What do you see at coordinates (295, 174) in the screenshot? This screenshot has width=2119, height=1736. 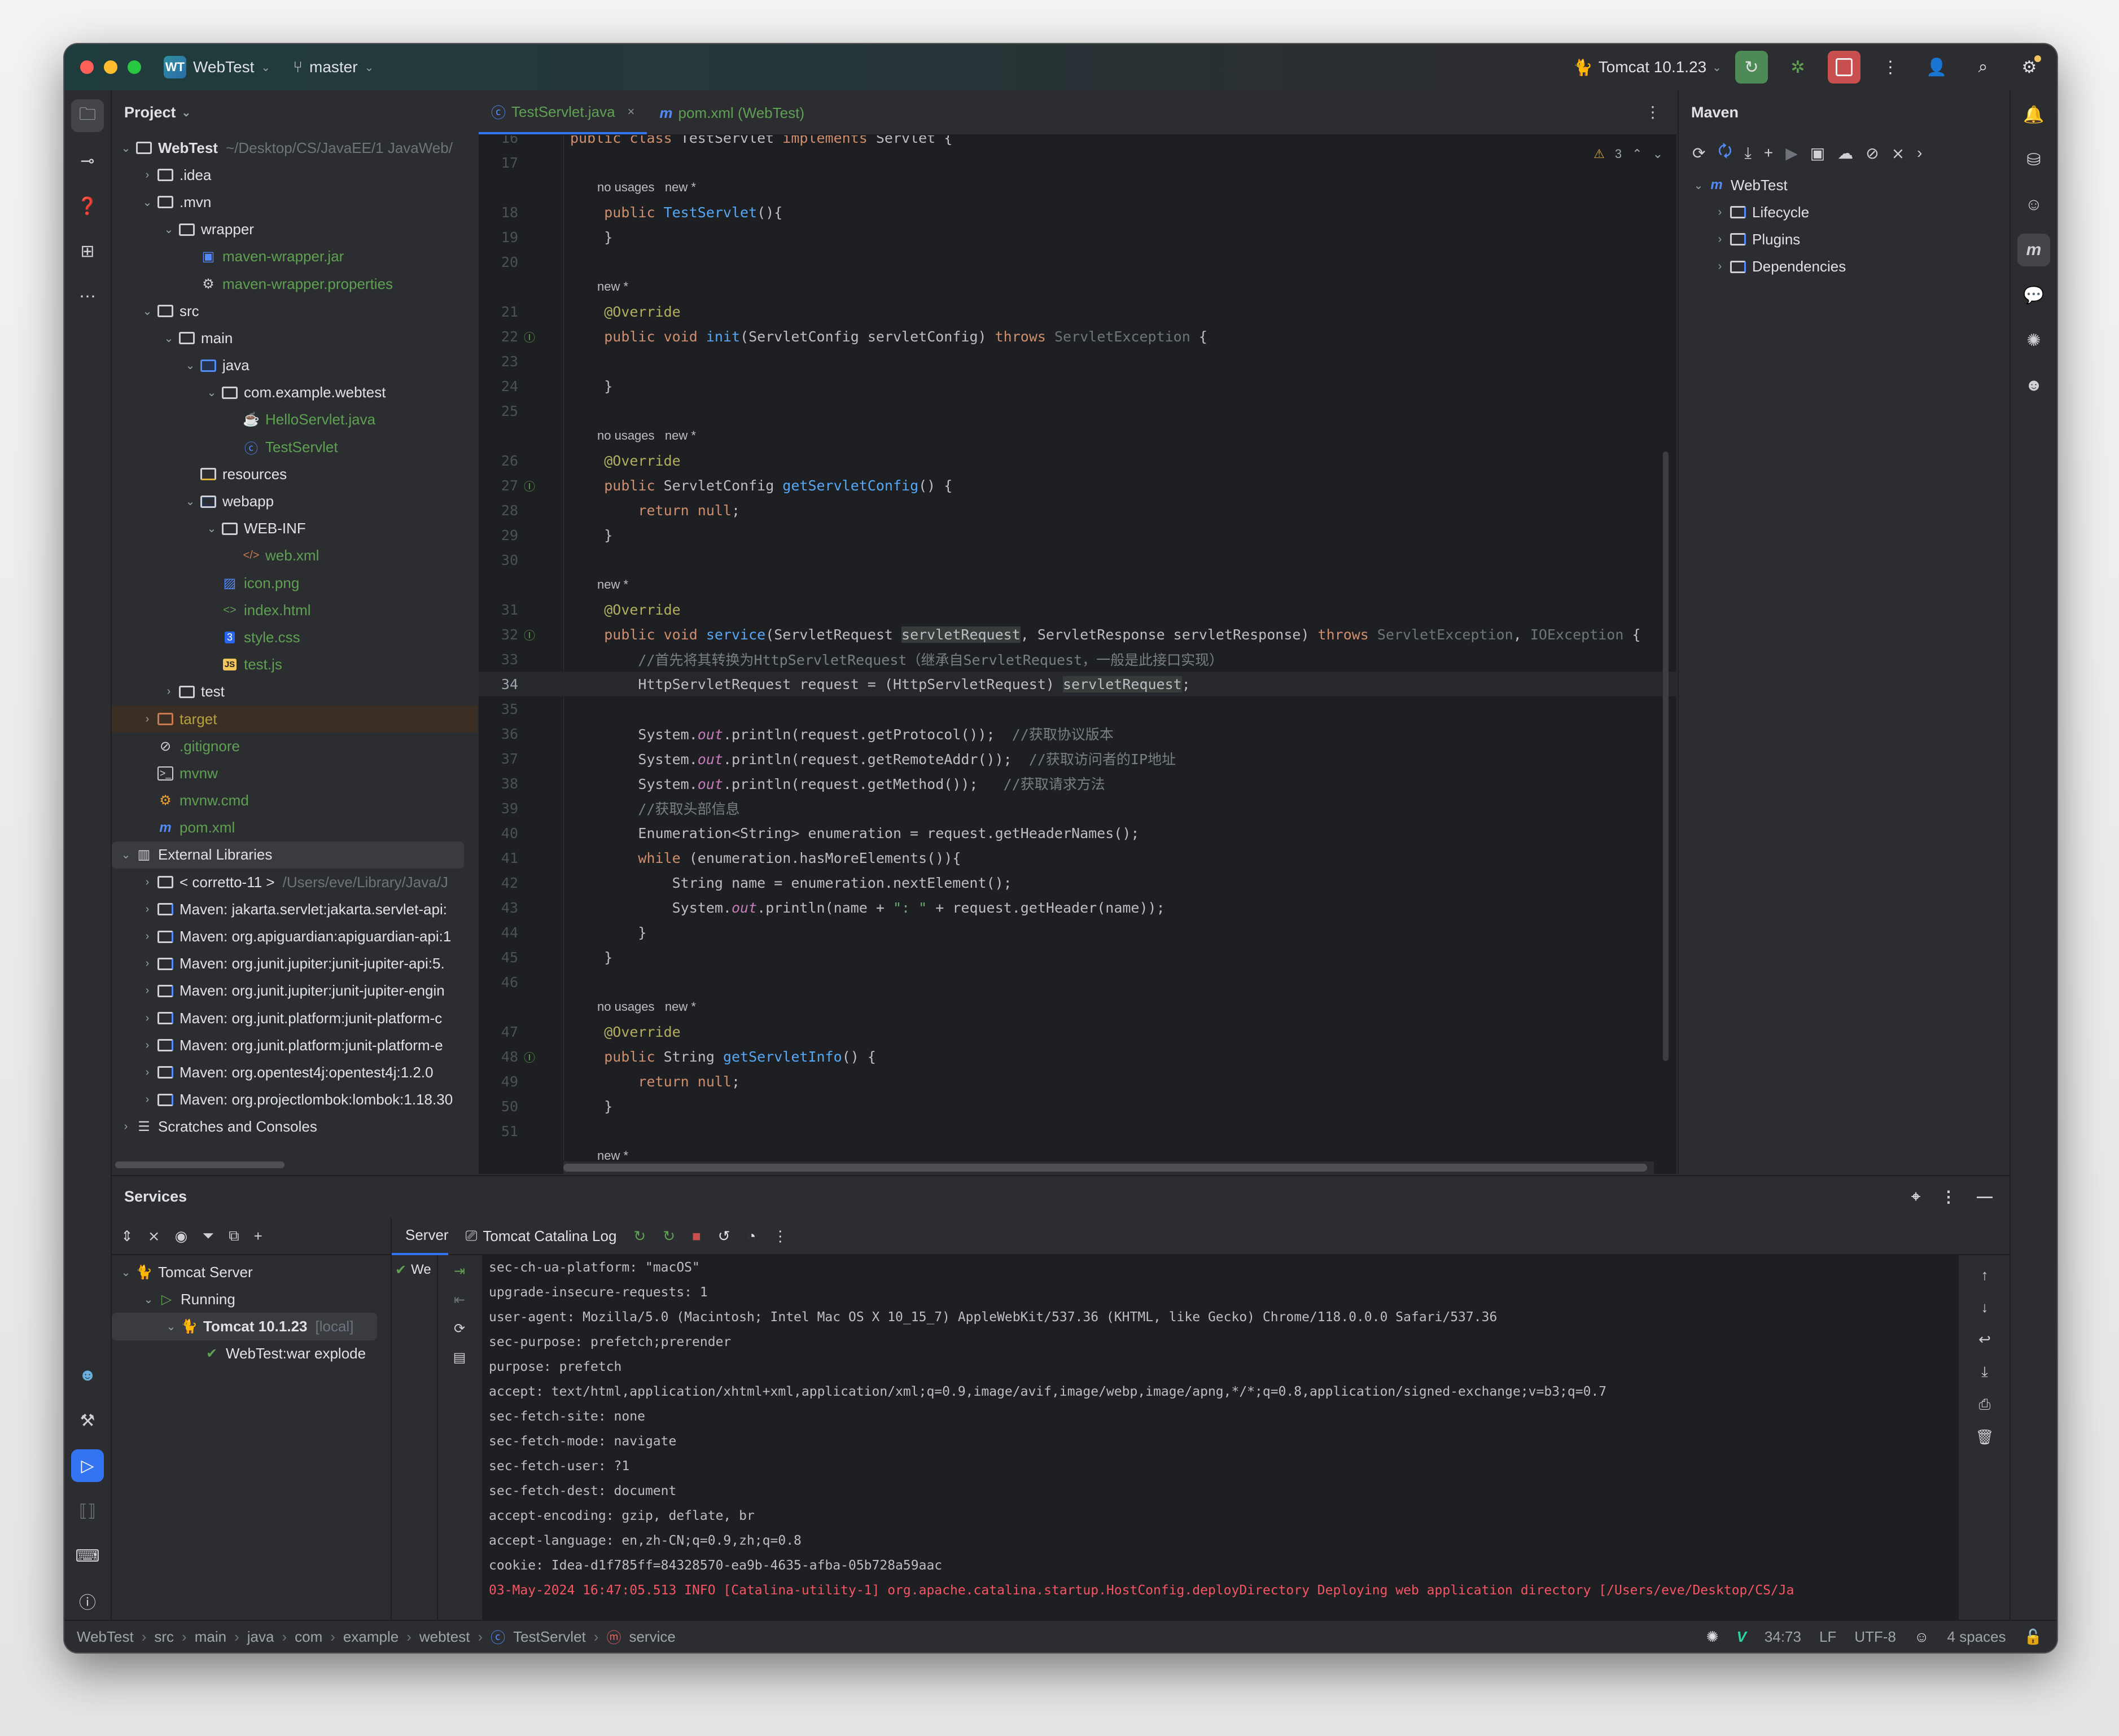 I see `tree-item: › .idea` at bounding box center [295, 174].